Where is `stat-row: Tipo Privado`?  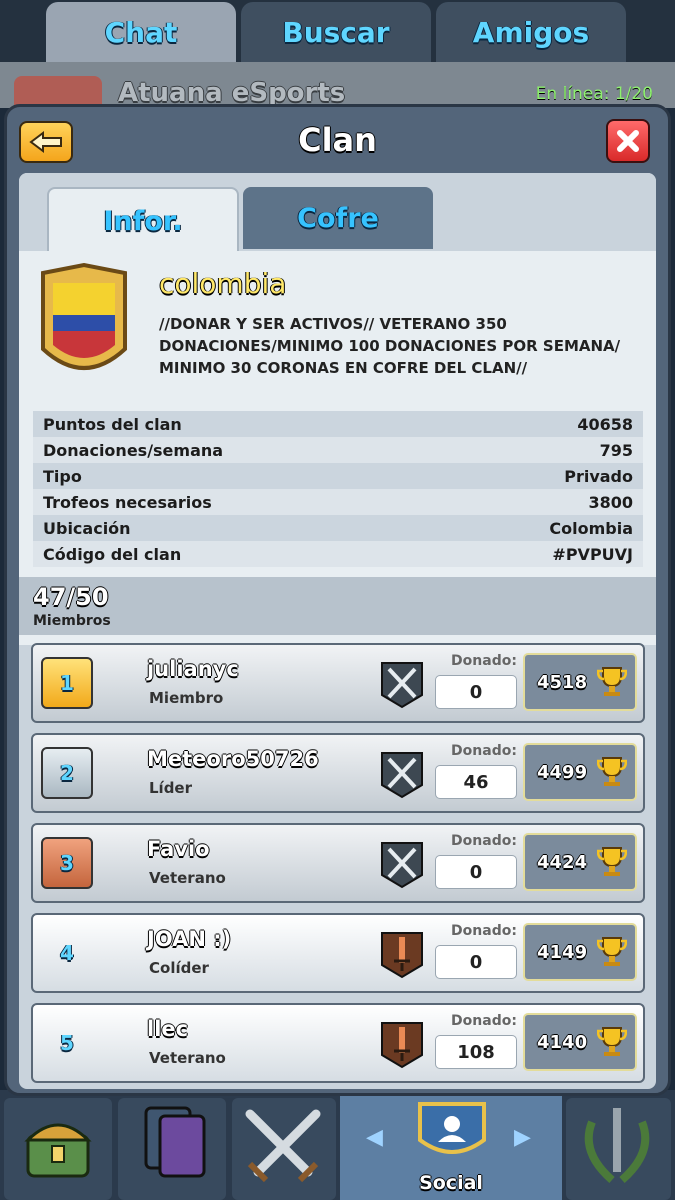
stat-row: Tipo Privado is located at coordinates (338, 476).